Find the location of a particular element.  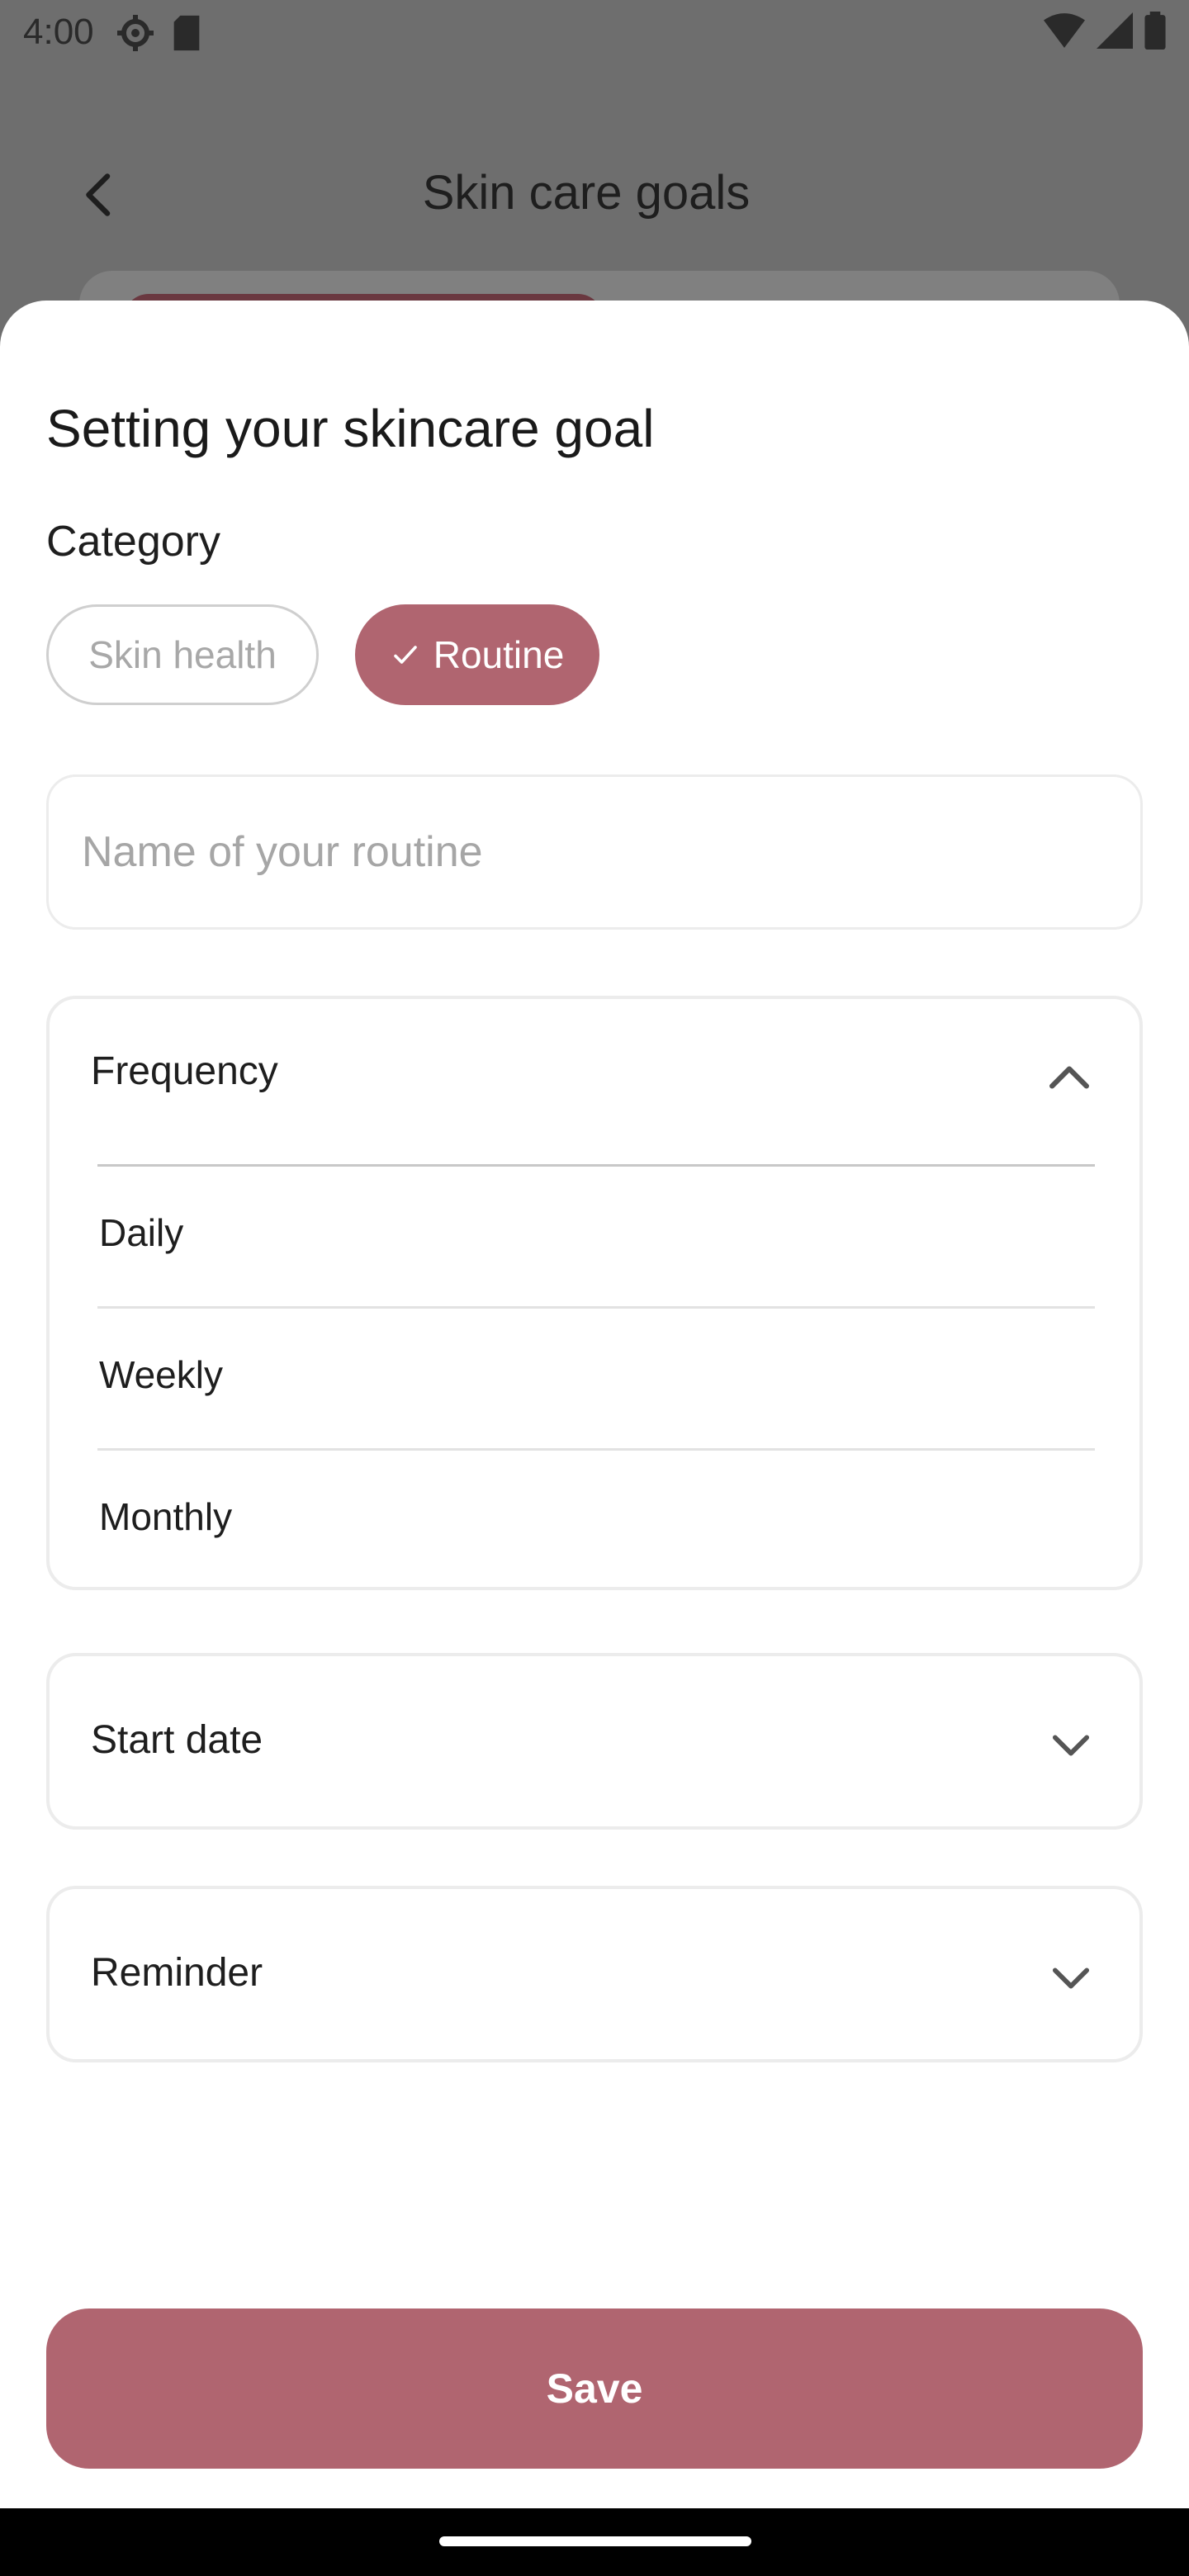

save-button: Save is located at coordinates (594, 2388).